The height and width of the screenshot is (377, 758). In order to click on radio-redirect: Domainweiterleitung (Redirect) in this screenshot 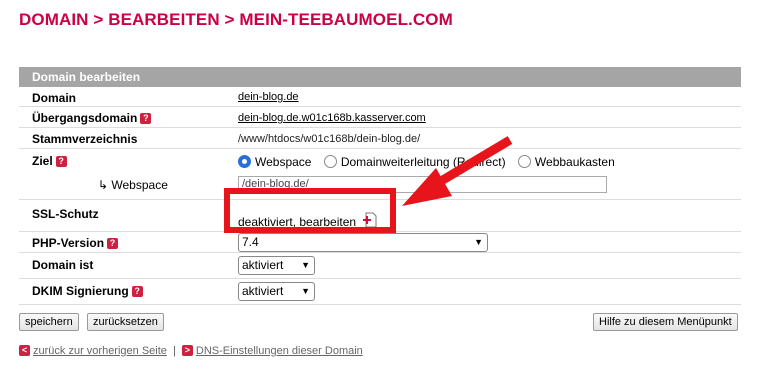, I will do `click(414, 162)`.